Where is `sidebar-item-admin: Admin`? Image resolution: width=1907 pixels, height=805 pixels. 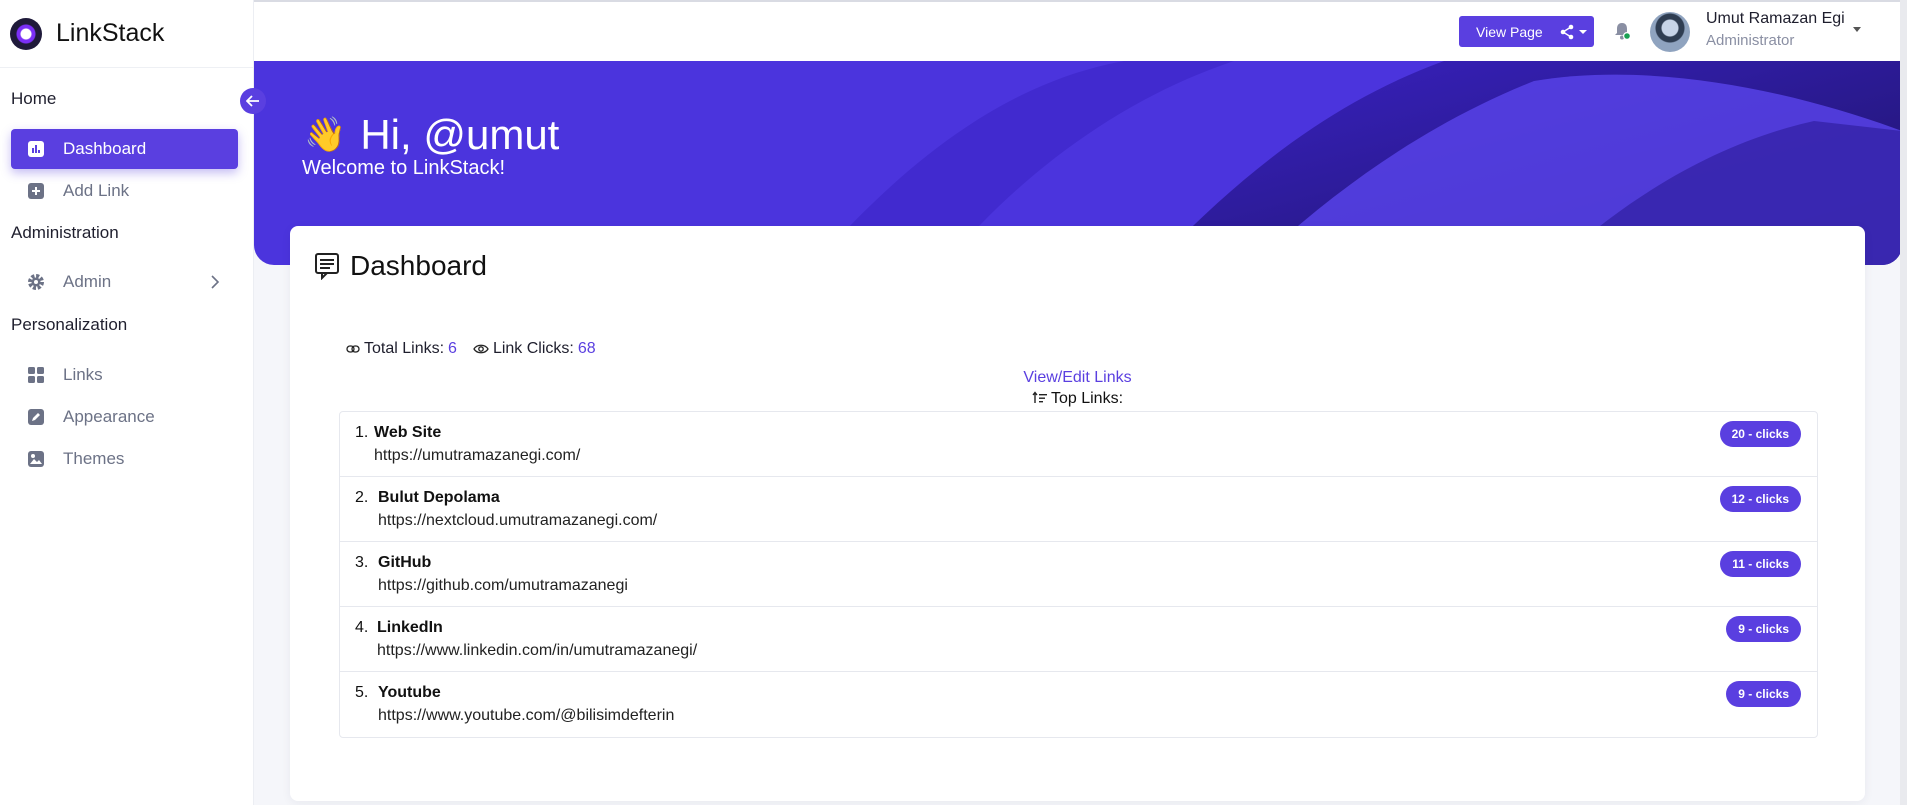
sidebar-item-admin: Admin is located at coordinates (124, 282).